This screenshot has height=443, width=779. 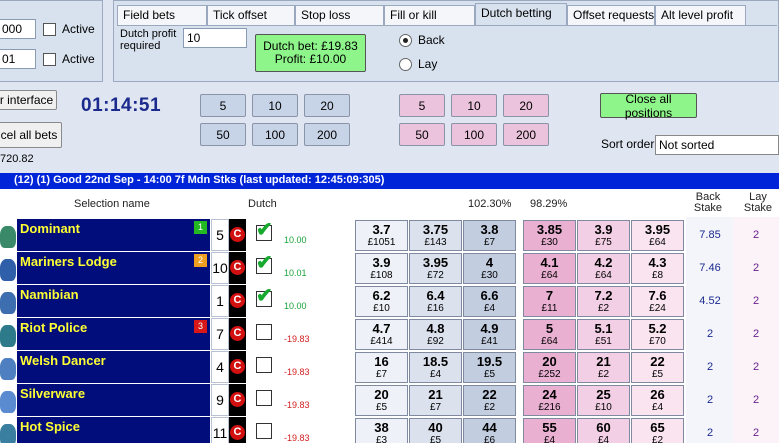 What do you see at coordinates (603, 430) in the screenshot?
I see `lay-price-cell: 60 £4` at bounding box center [603, 430].